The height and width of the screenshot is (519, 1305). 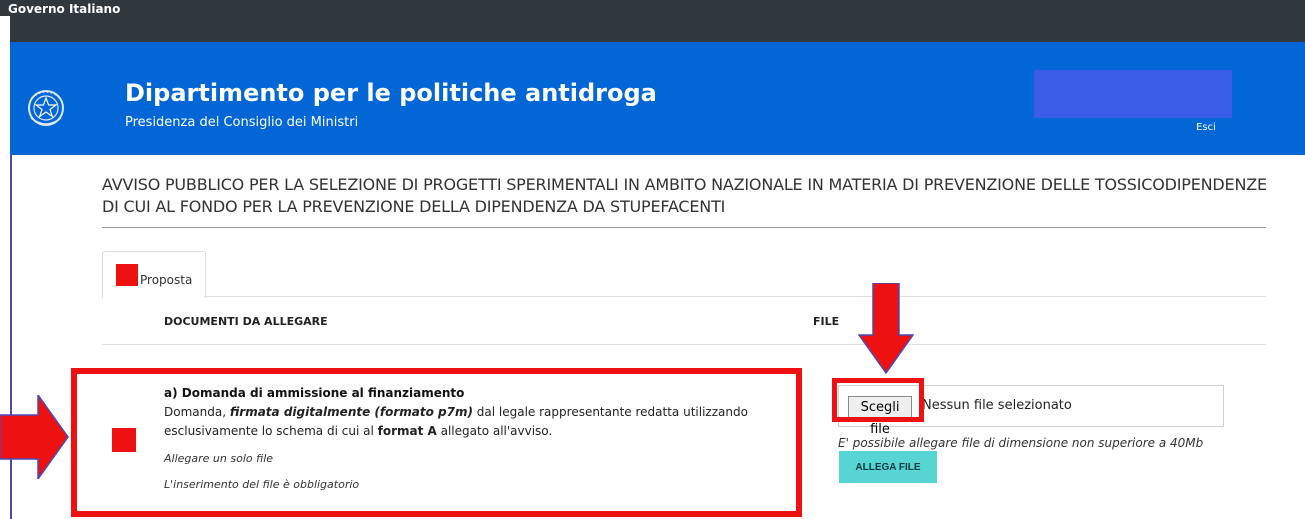 What do you see at coordinates (652, 21) in the screenshot?
I see `top-bar: Governo Italiano` at bounding box center [652, 21].